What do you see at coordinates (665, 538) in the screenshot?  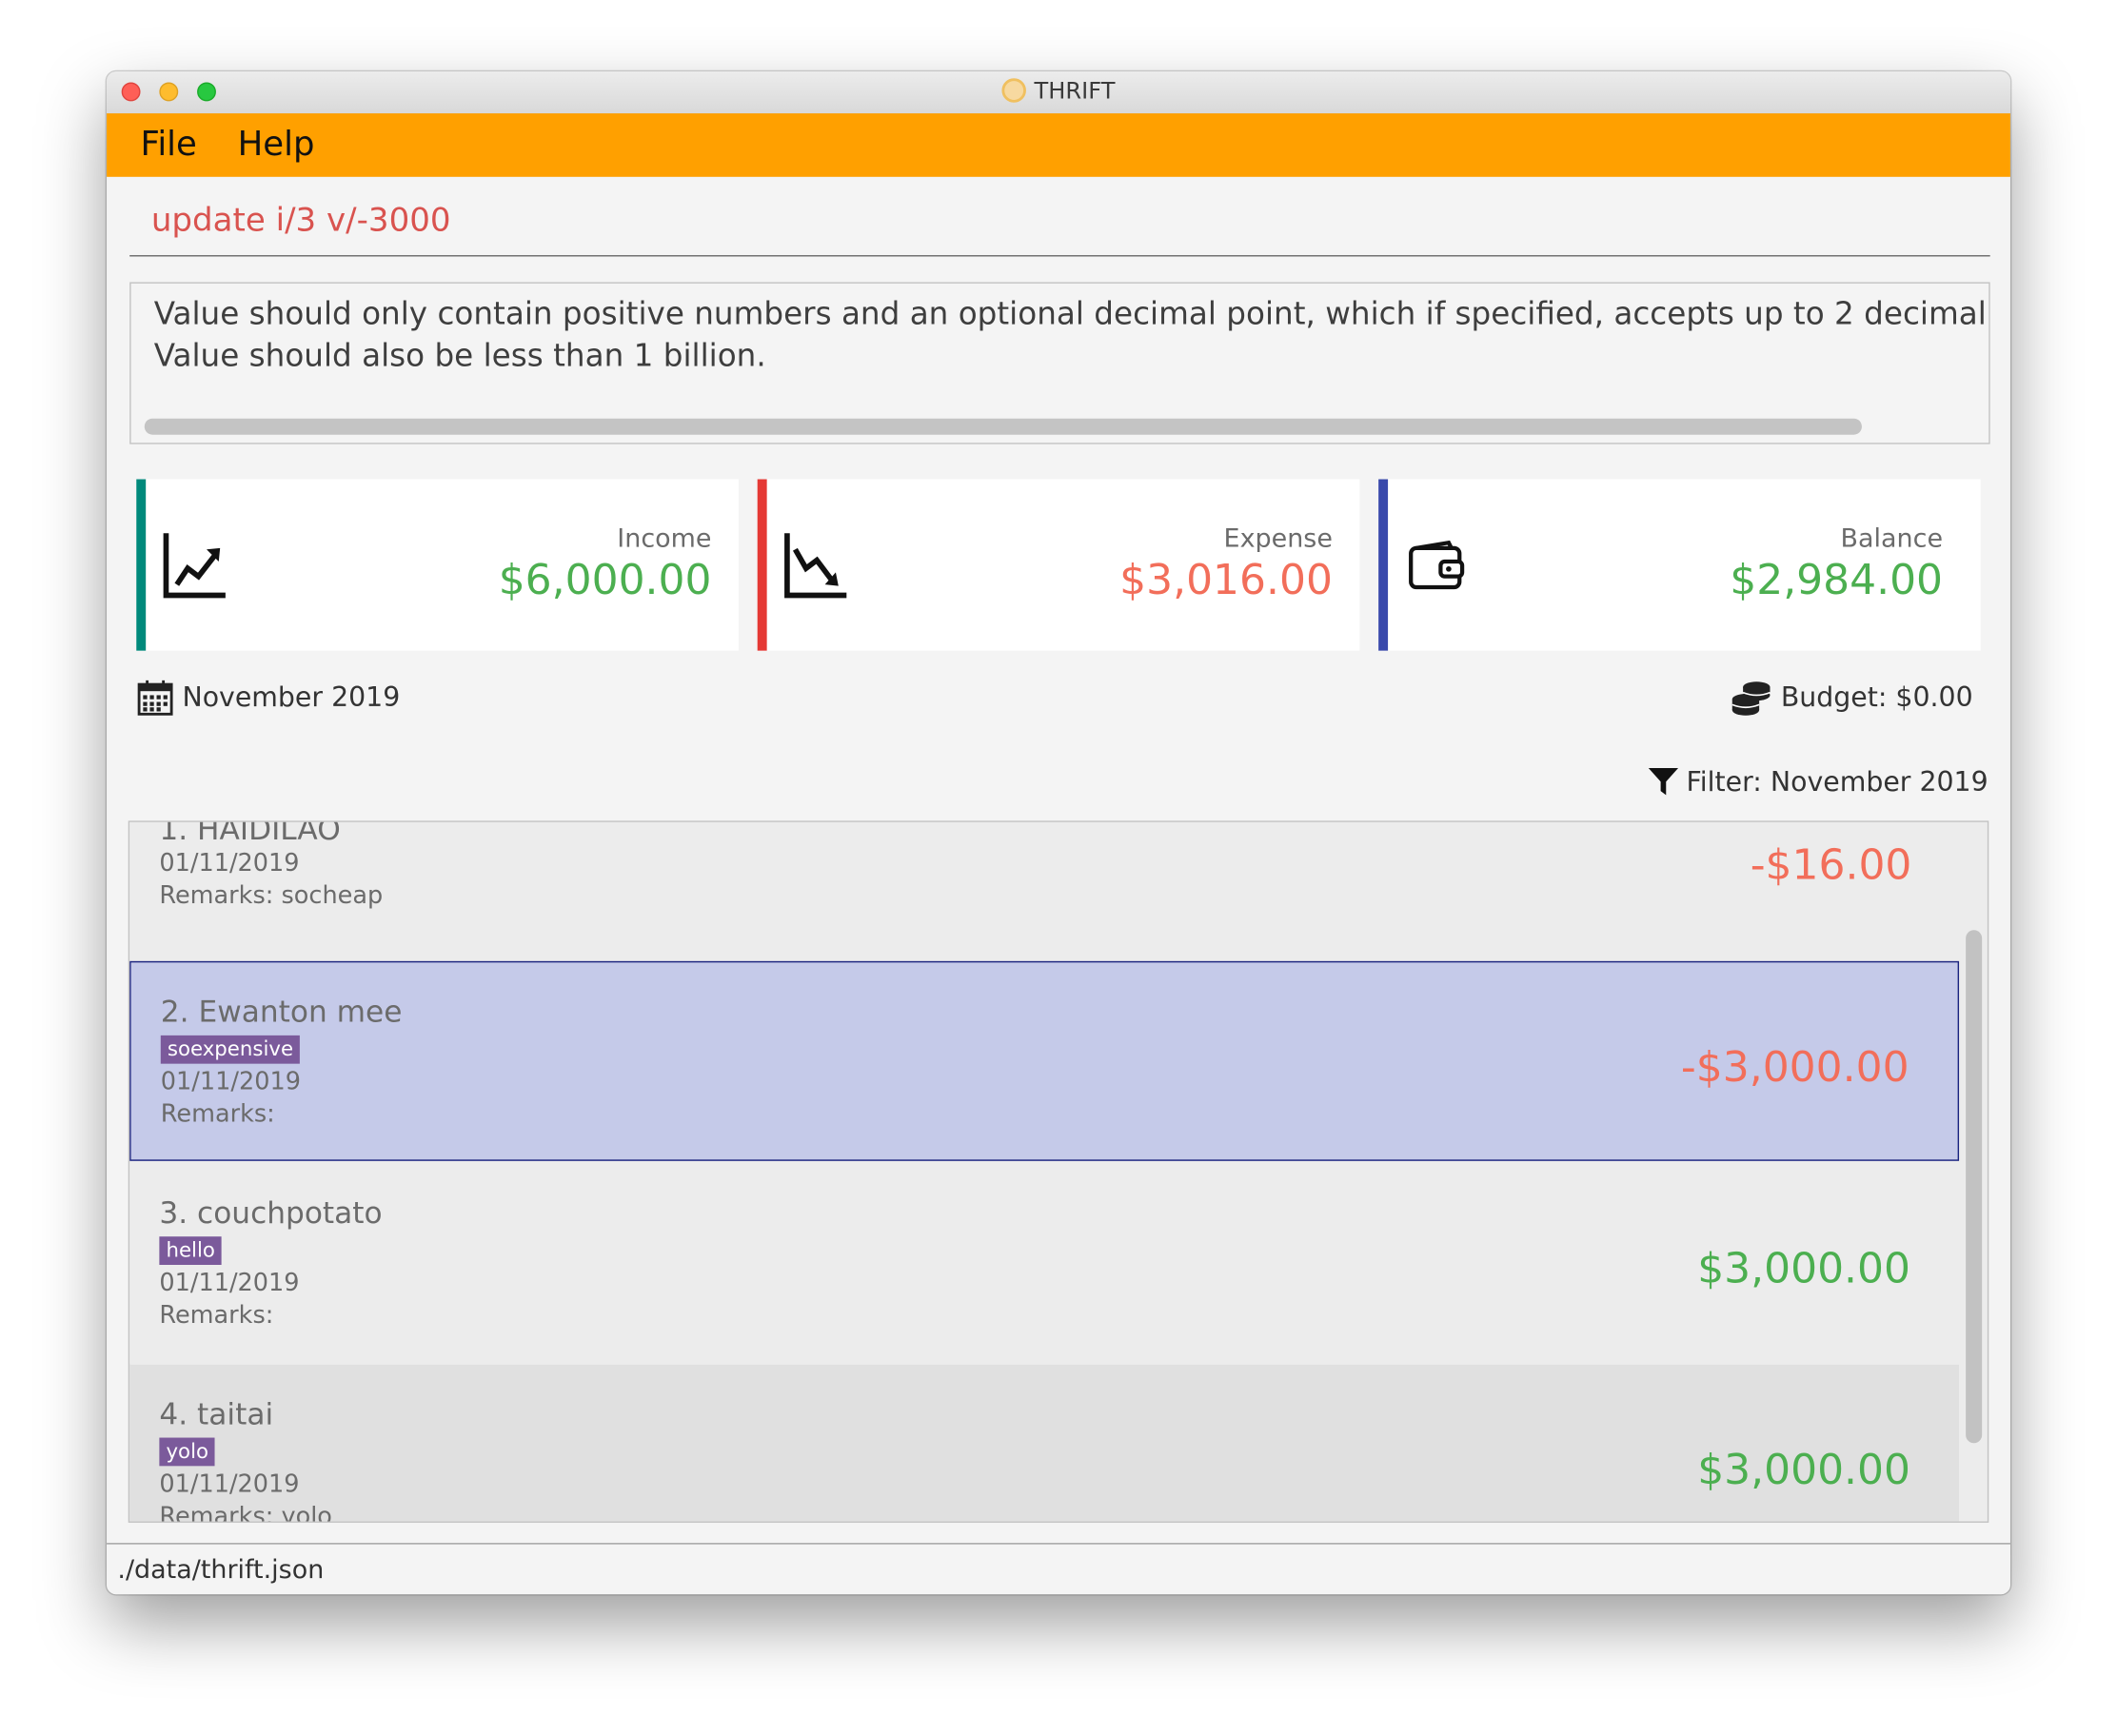 I see `income-label: Income` at bounding box center [665, 538].